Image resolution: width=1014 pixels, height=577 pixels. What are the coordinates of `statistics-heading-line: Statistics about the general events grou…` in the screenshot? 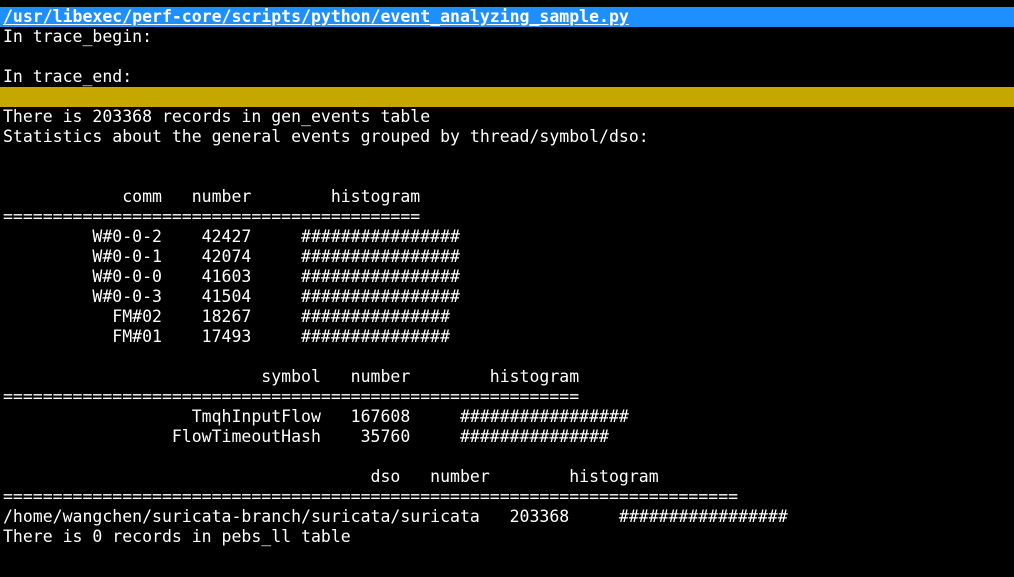 It's located at (326, 136).